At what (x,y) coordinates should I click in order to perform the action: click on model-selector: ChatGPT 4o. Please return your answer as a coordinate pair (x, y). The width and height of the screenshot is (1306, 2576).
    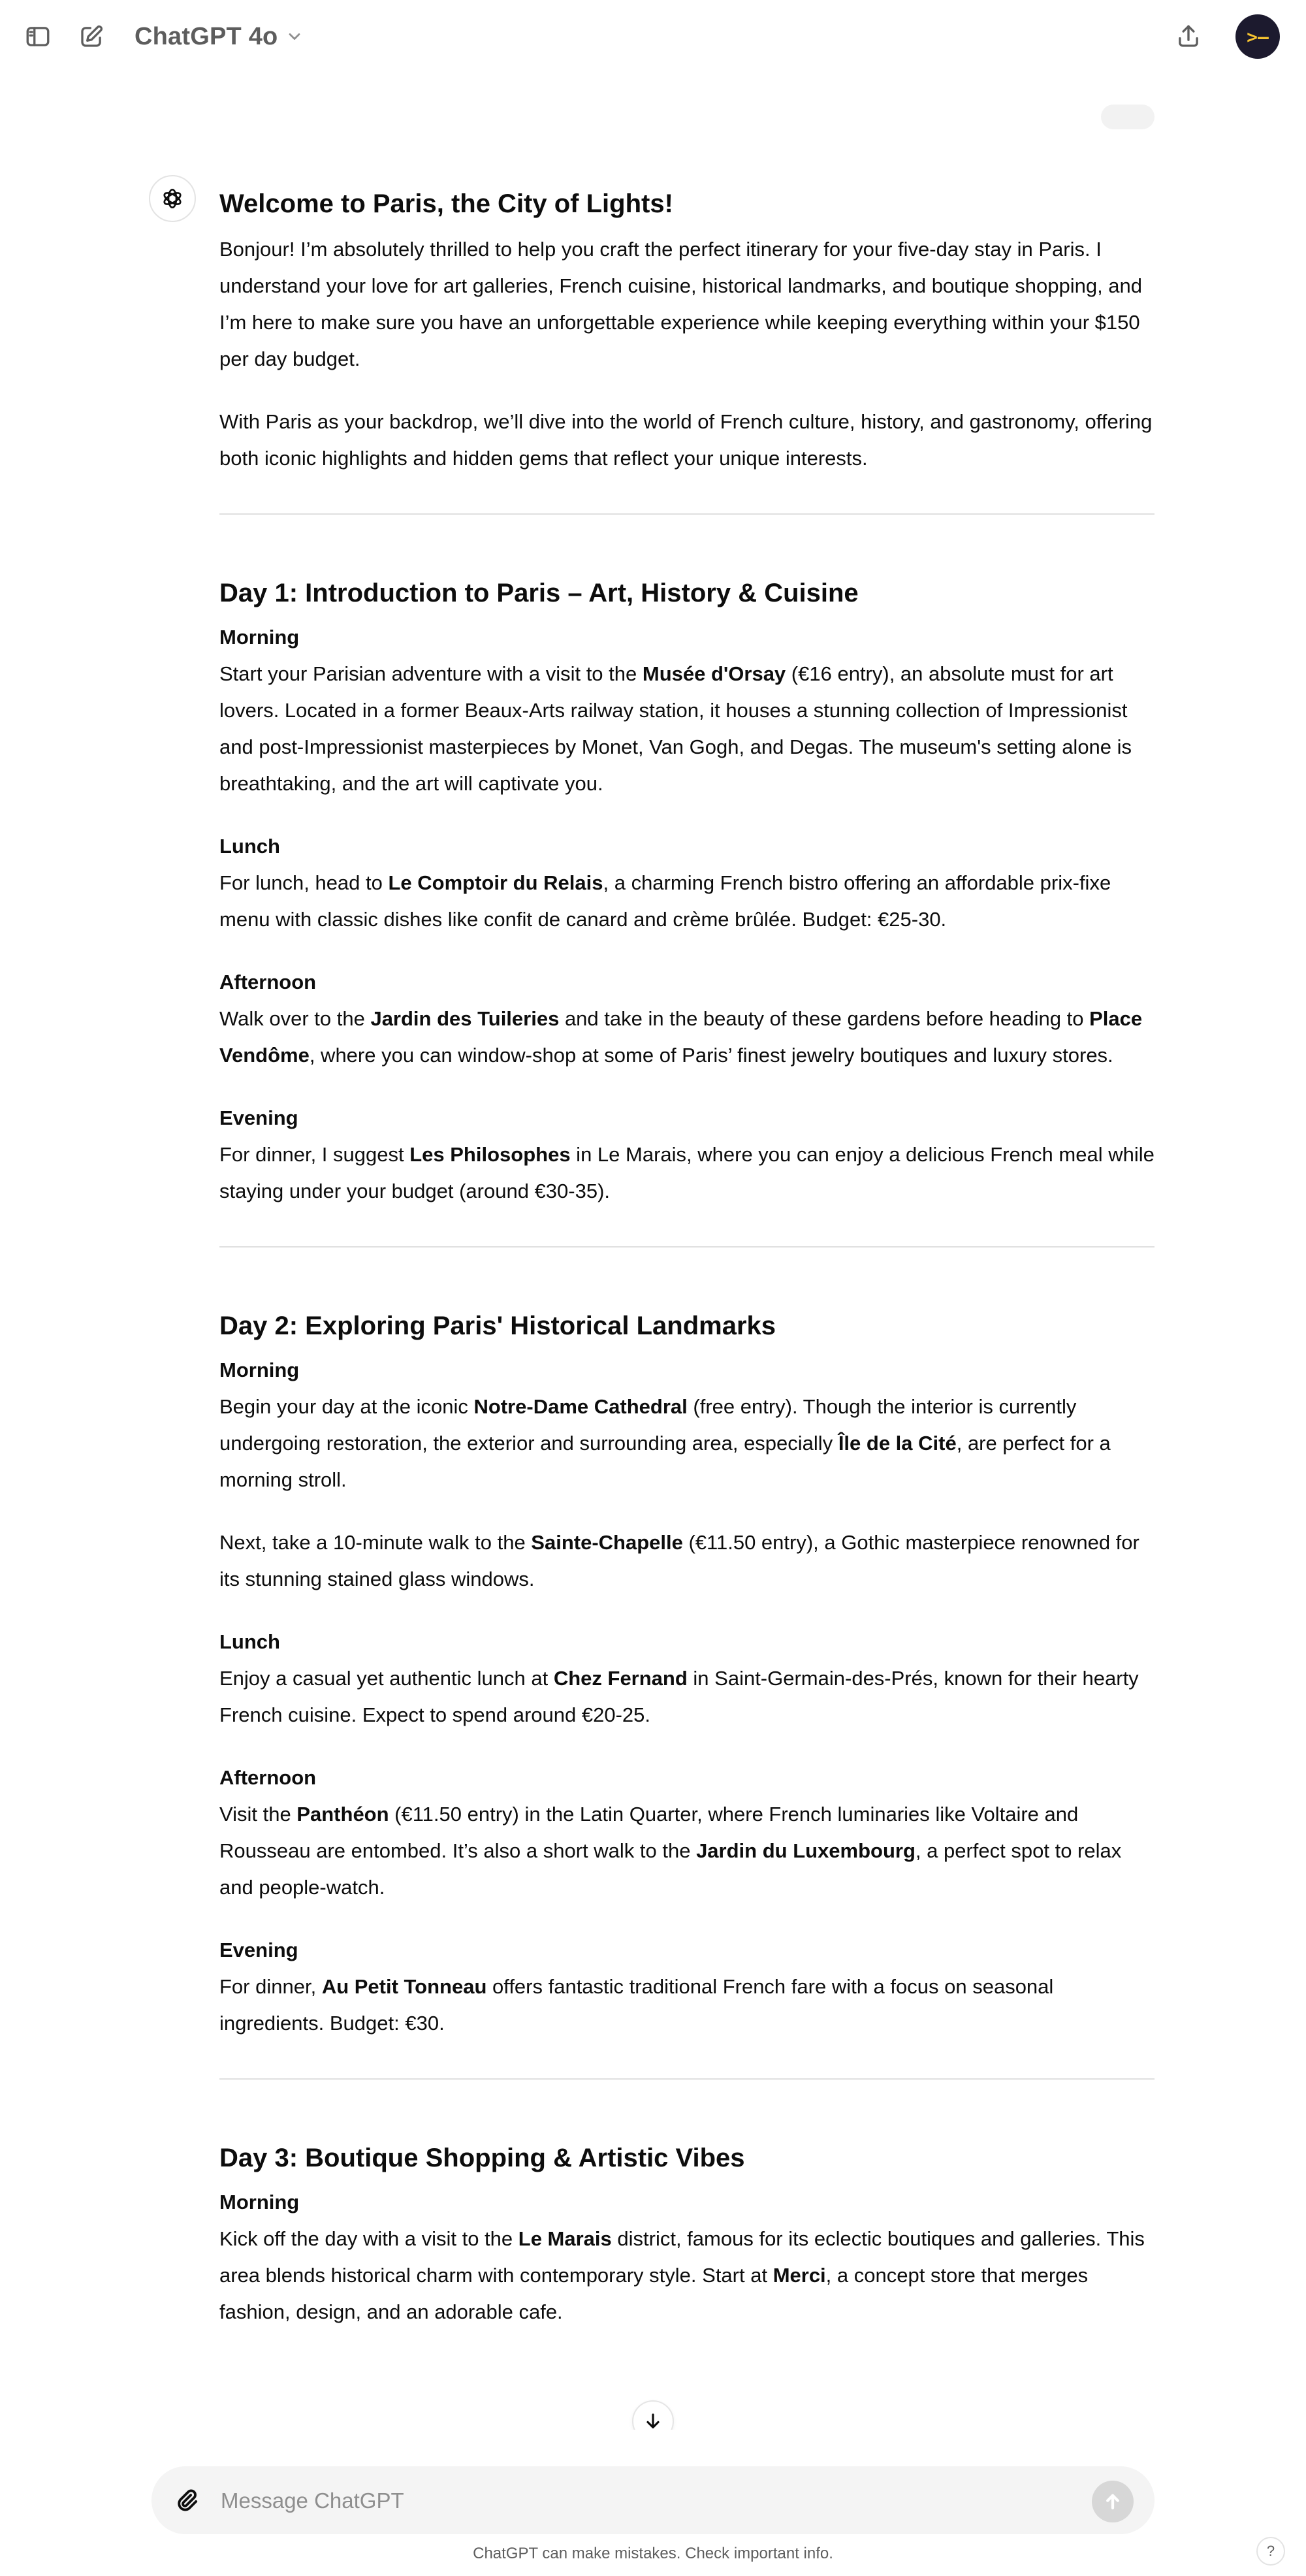
    Looking at the image, I should click on (219, 36).